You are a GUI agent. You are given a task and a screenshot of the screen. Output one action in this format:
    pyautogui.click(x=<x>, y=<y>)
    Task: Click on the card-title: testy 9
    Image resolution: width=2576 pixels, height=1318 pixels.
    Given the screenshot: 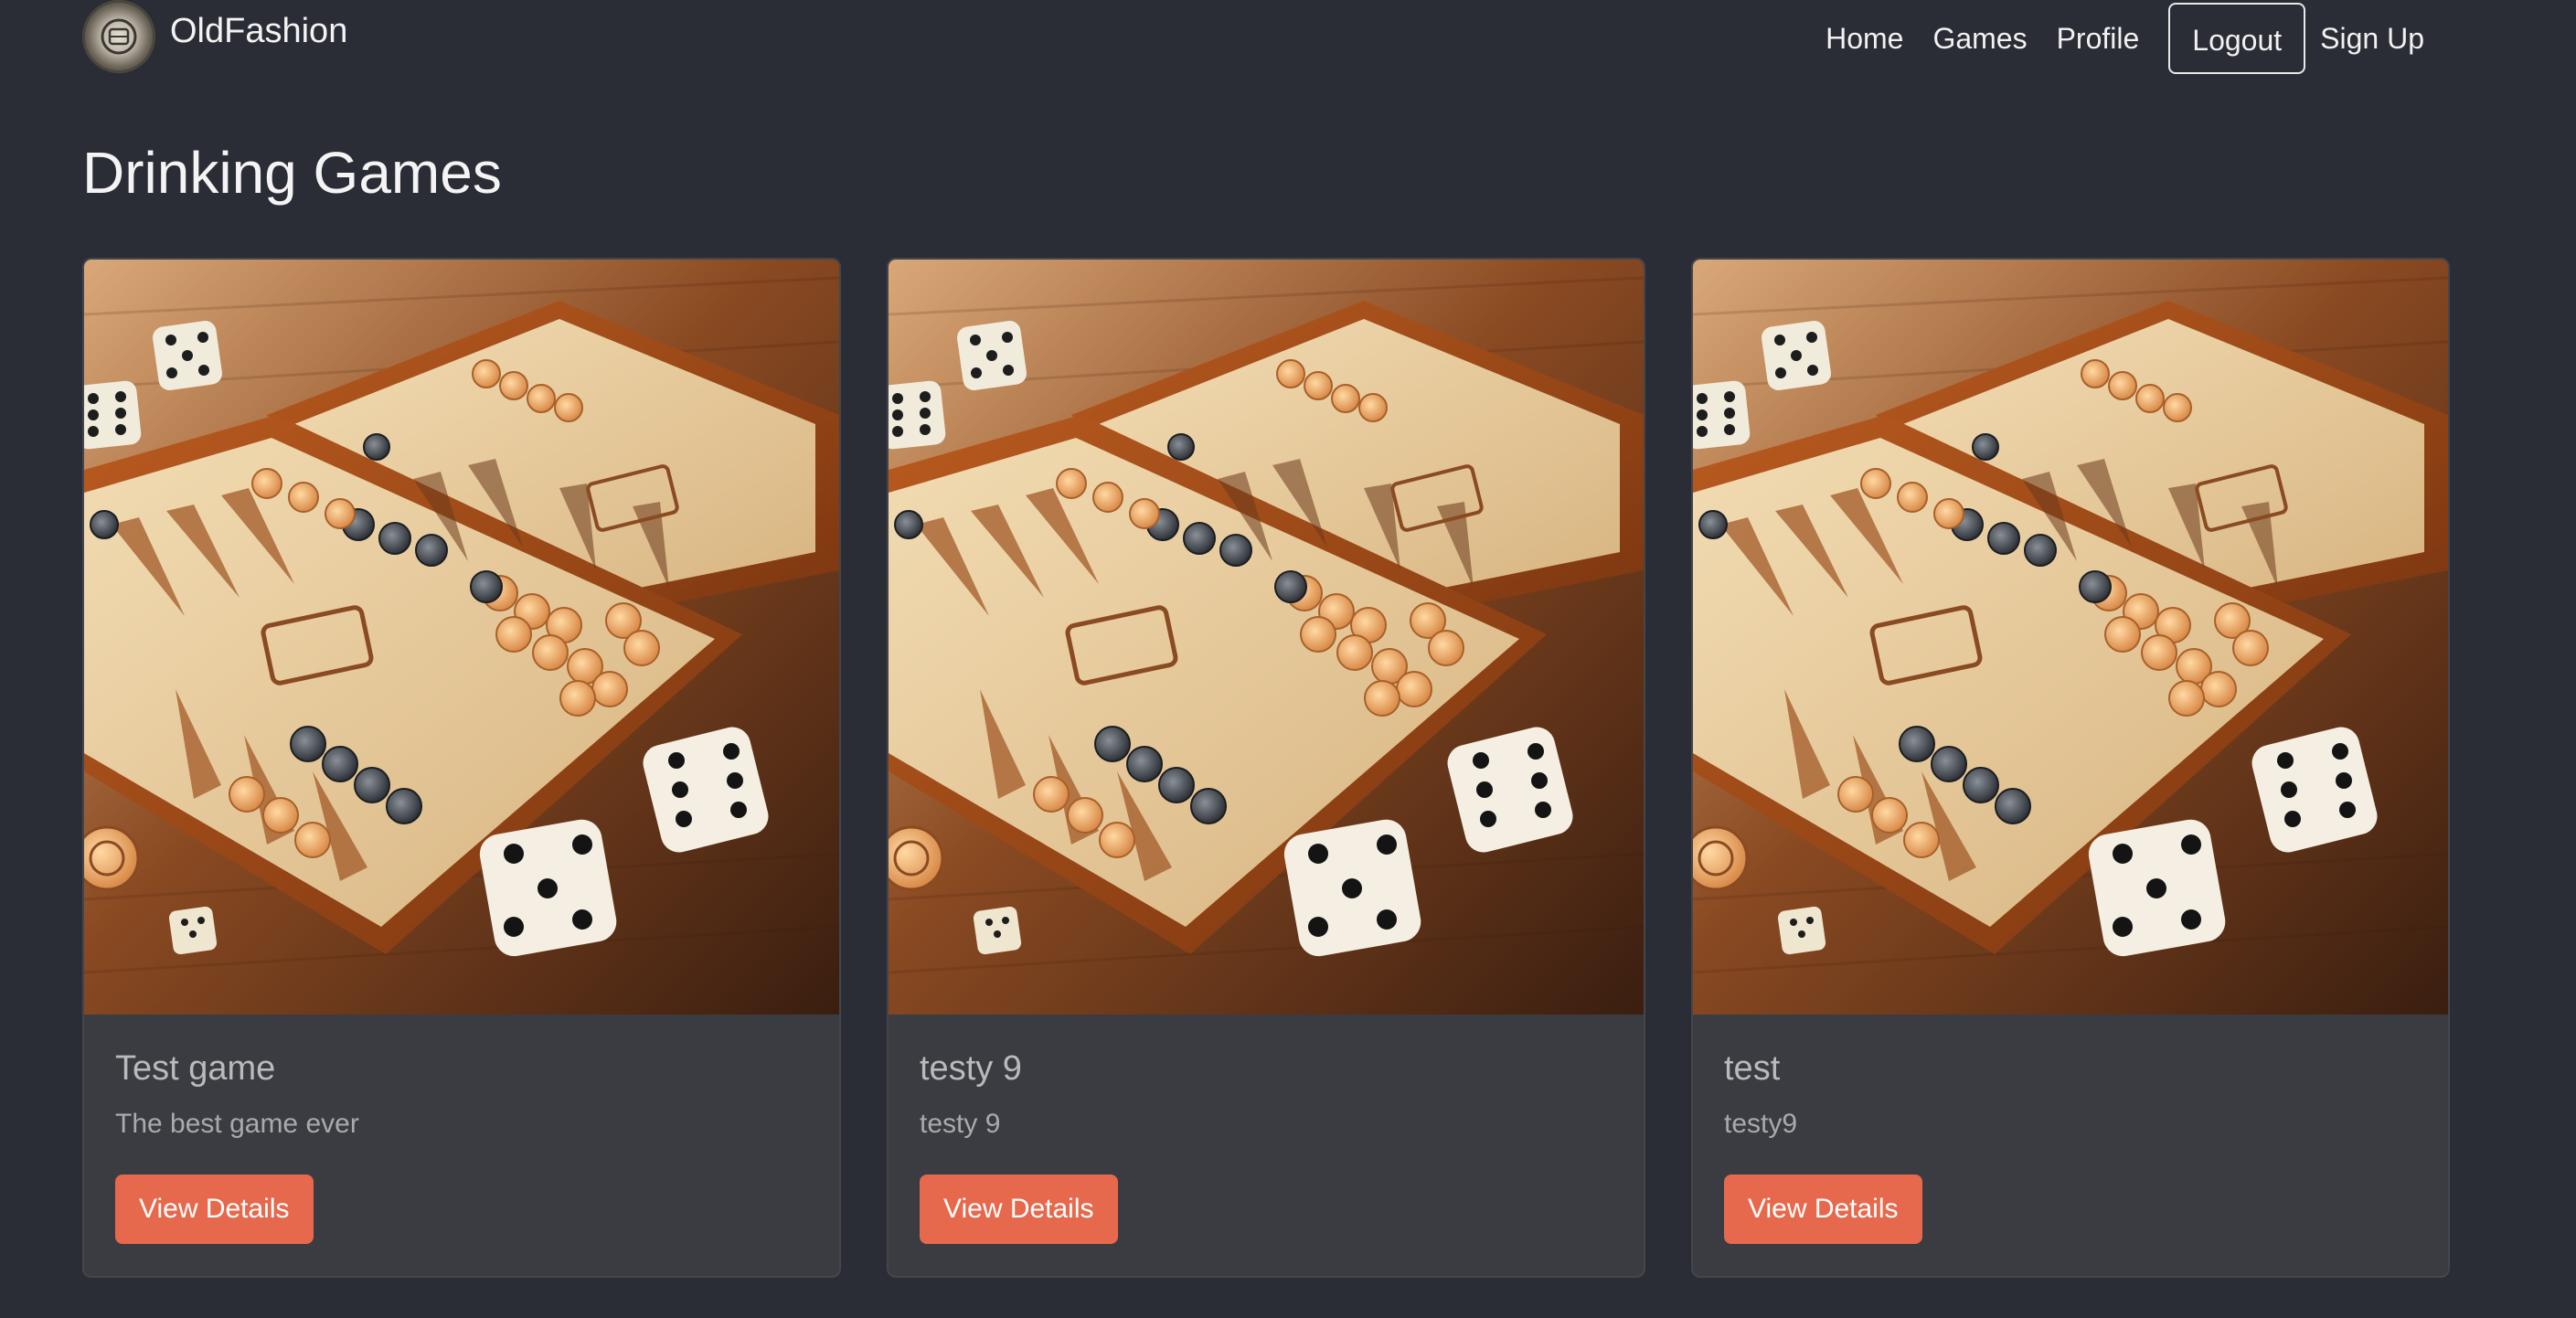 What is the action you would take?
    pyautogui.click(x=971, y=1068)
    